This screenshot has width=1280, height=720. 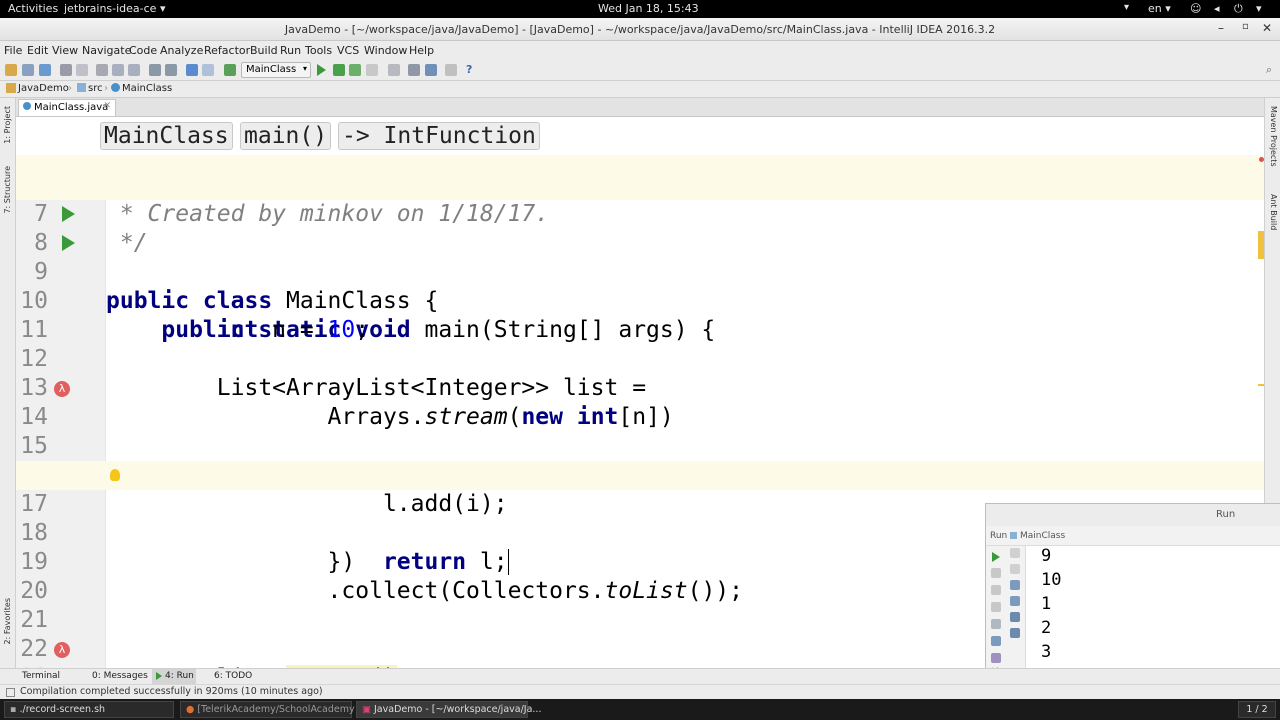 I want to click on run-icon, so click(x=321, y=70).